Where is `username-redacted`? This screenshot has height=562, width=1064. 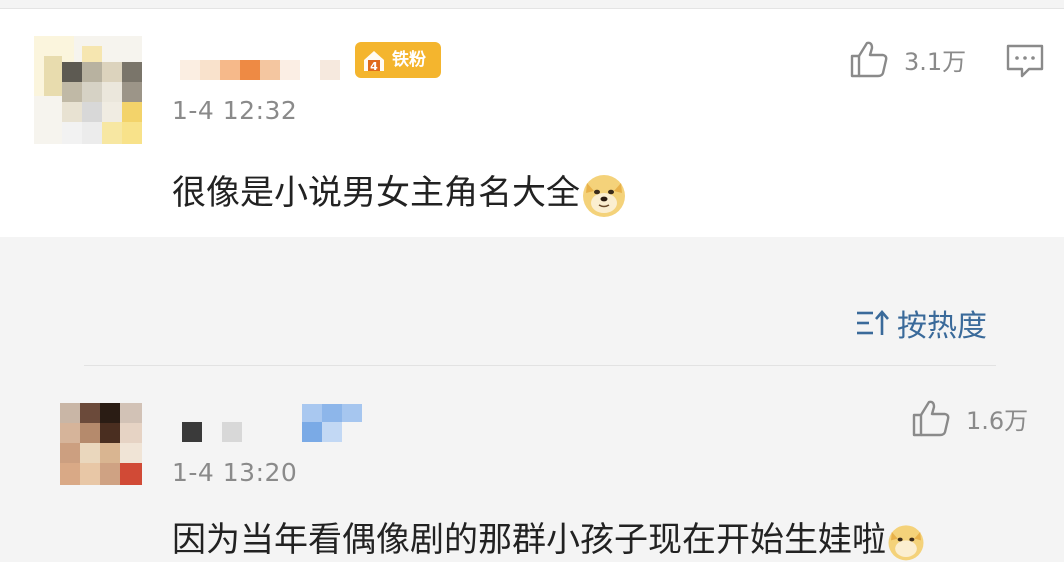
username-redacted is located at coordinates (262, 70).